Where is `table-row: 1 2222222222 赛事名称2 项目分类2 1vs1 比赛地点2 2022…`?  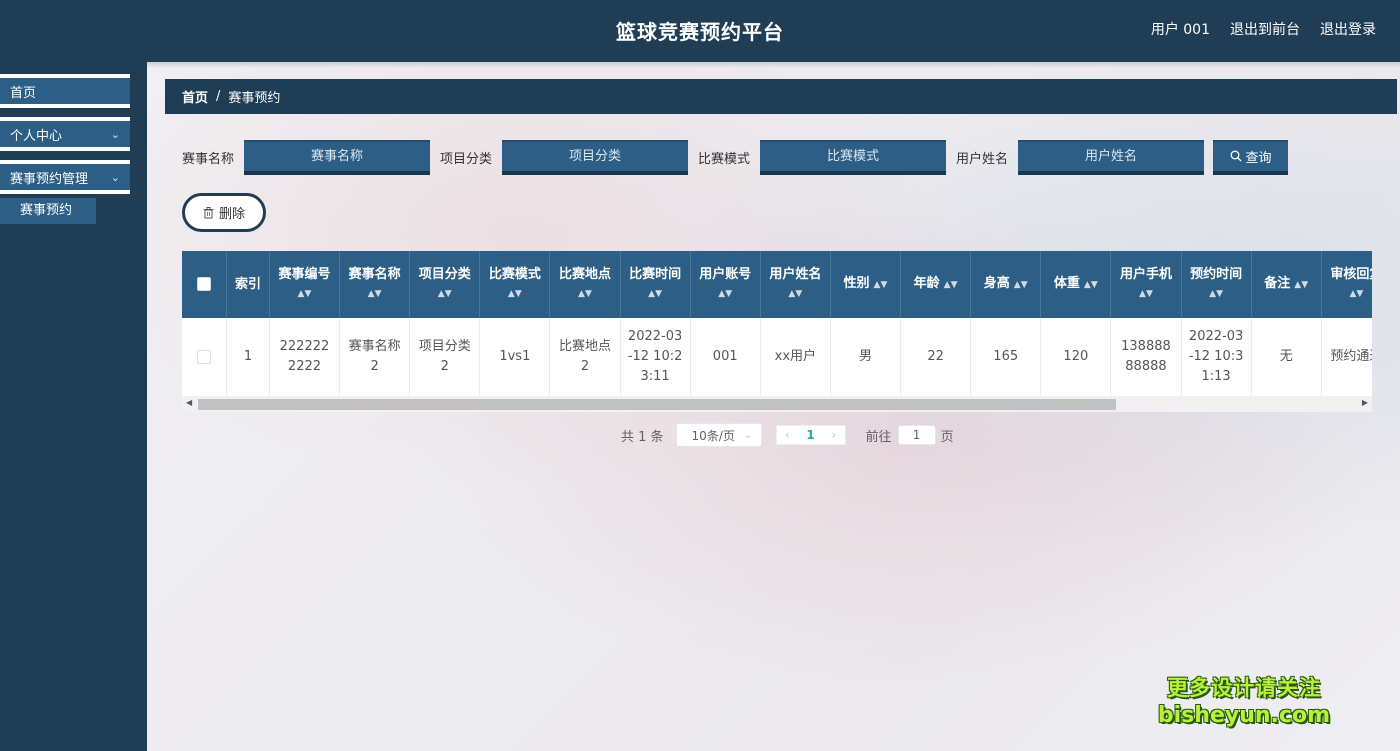
table-row: 1 2222222222 赛事名称2 项目分类2 1vs1 比赛地点2 2022… is located at coordinates (777, 358).